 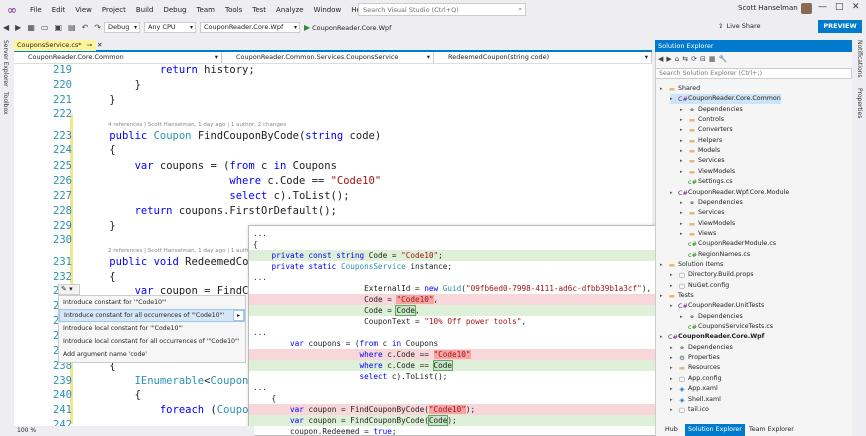 What do you see at coordinates (768, 8) in the screenshot?
I see `user-name: Scott Hanselman` at bounding box center [768, 8].